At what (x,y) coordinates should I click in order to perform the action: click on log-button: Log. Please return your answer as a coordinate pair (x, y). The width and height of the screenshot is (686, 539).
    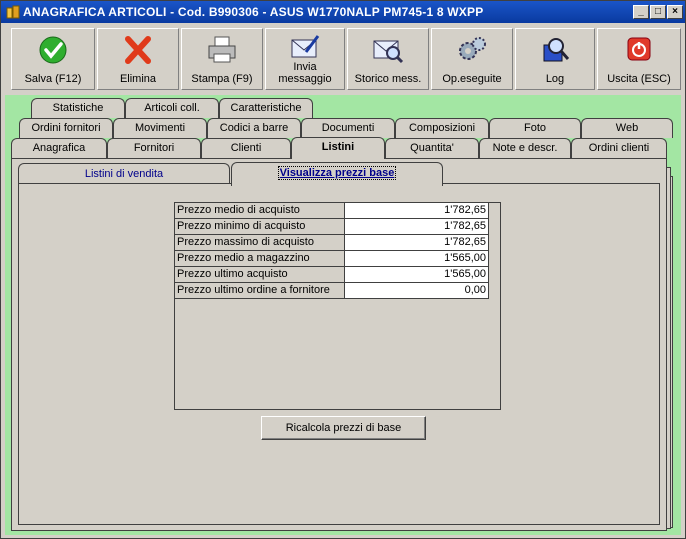
    Looking at the image, I should click on (555, 59).